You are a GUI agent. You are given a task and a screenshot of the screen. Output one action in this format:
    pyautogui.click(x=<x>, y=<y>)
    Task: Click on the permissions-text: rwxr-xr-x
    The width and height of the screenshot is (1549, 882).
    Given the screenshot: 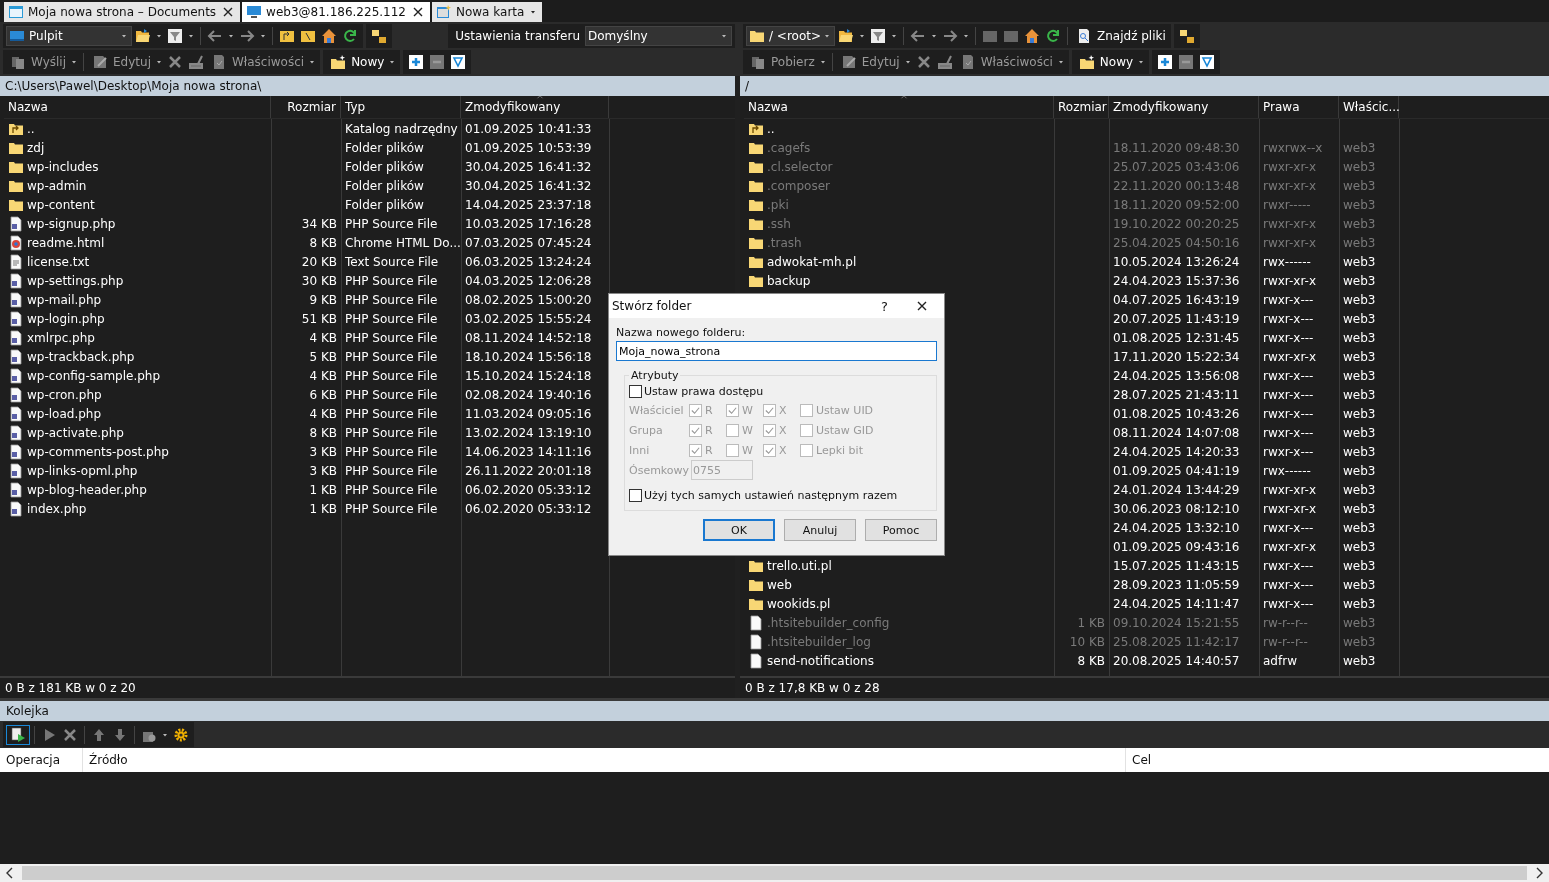 What is the action you would take?
    pyautogui.click(x=1290, y=223)
    